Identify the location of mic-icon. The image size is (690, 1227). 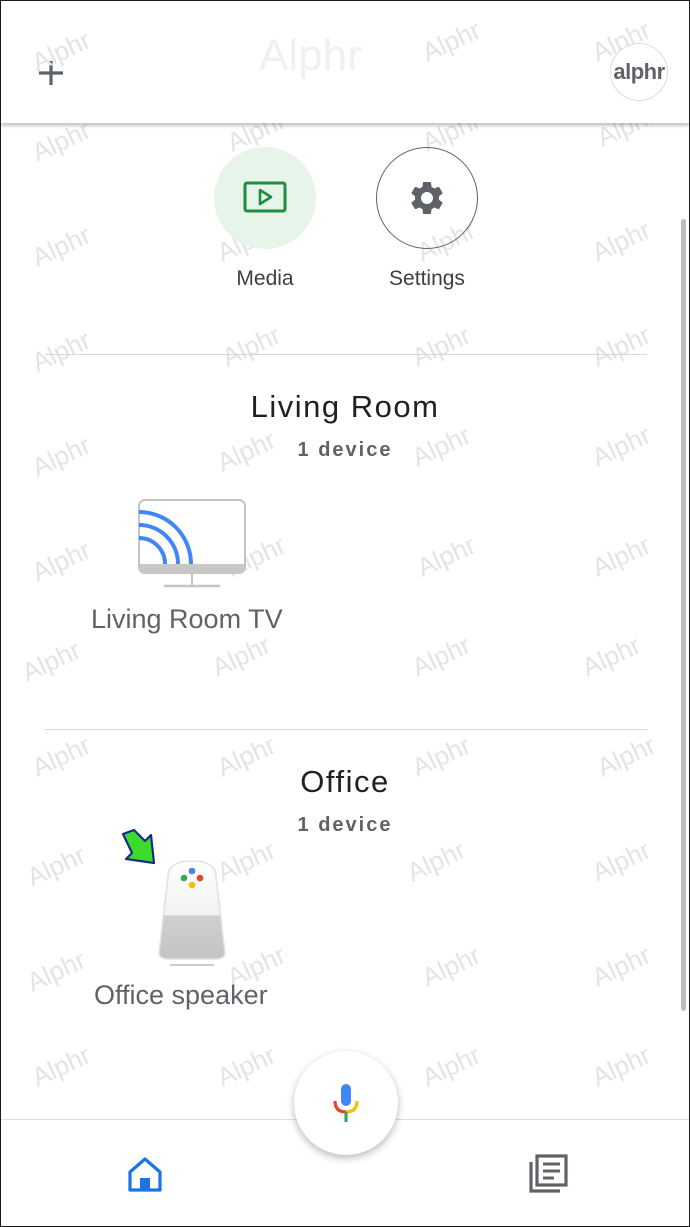
(346, 1103).